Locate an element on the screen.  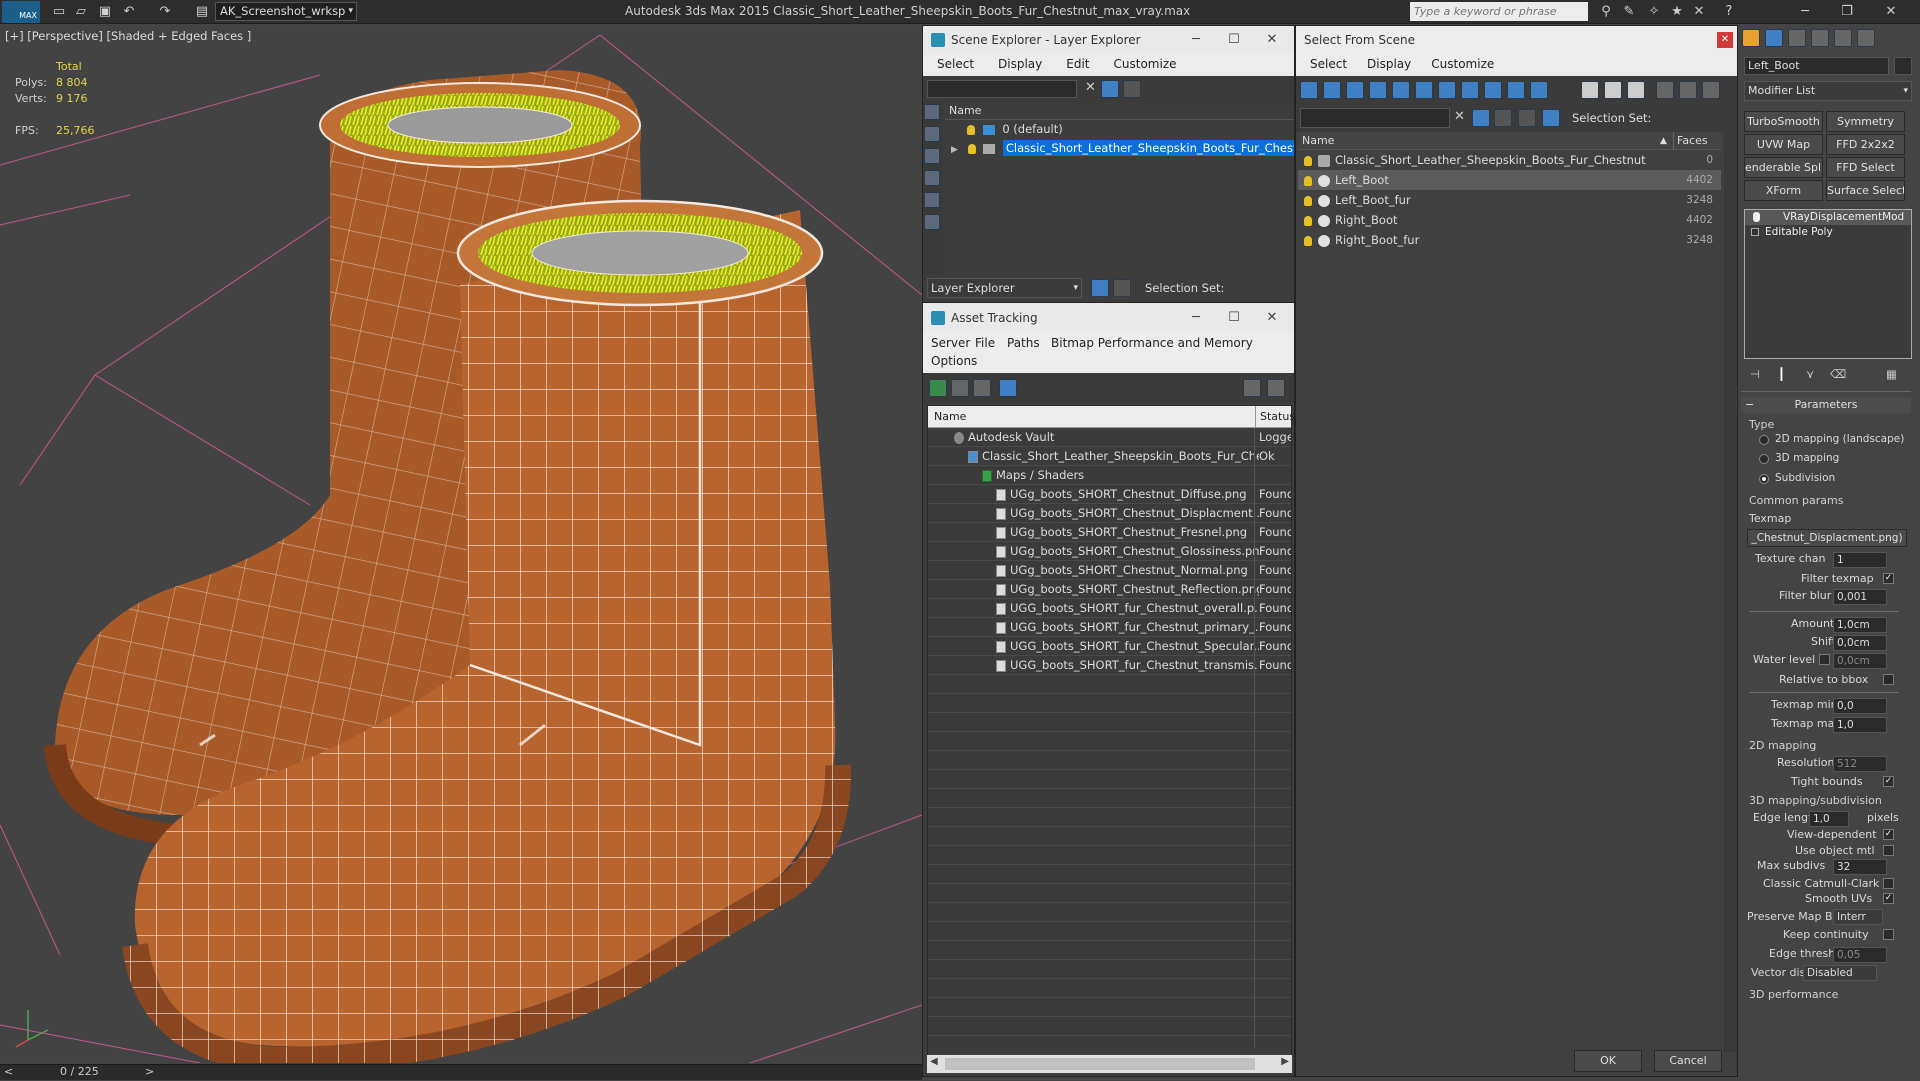
select-invert-icon is located at coordinates (1636, 90).